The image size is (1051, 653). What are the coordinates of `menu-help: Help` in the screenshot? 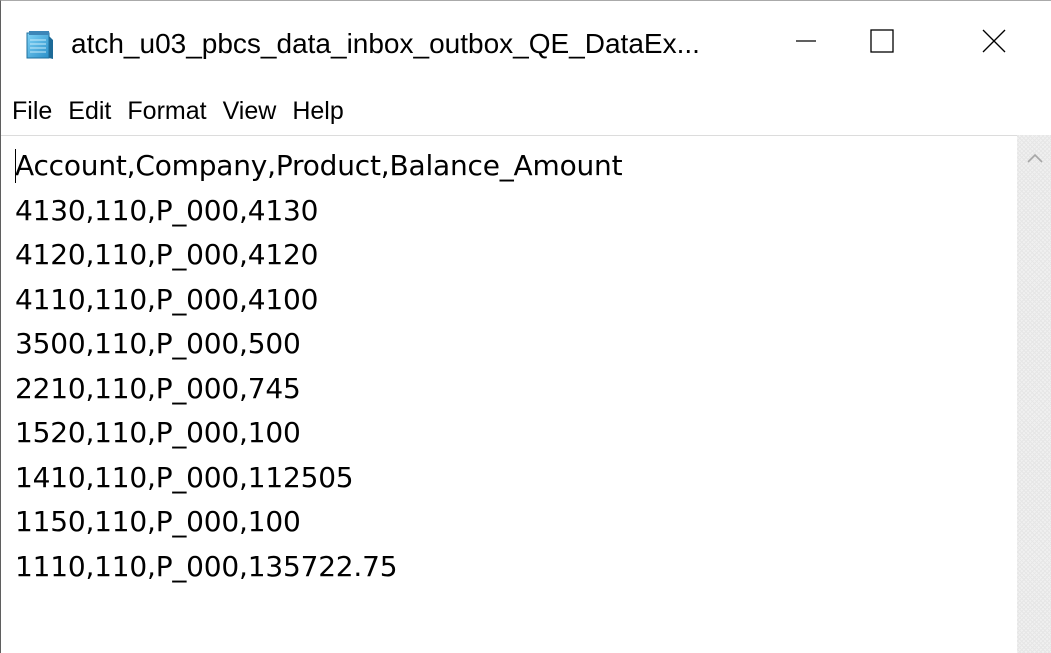 It's located at (317, 111).